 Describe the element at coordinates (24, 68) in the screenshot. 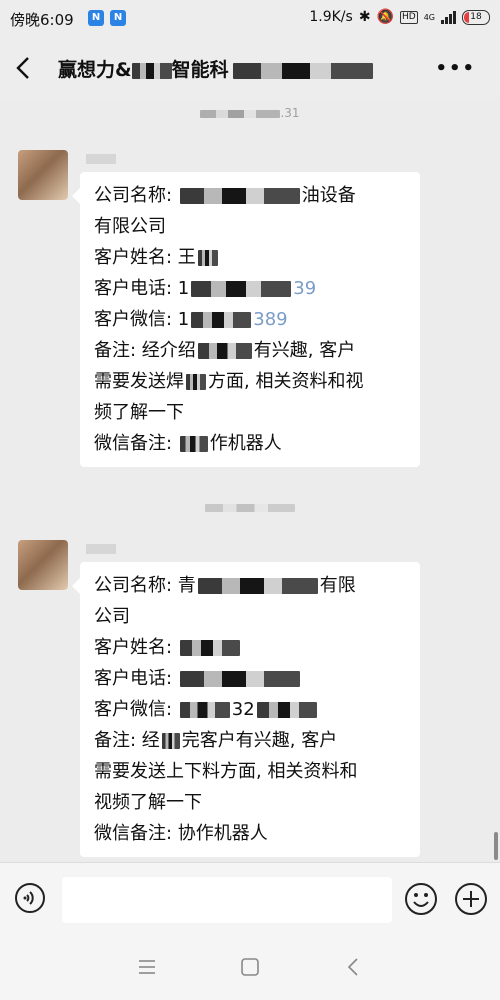

I see `back-icon` at that location.